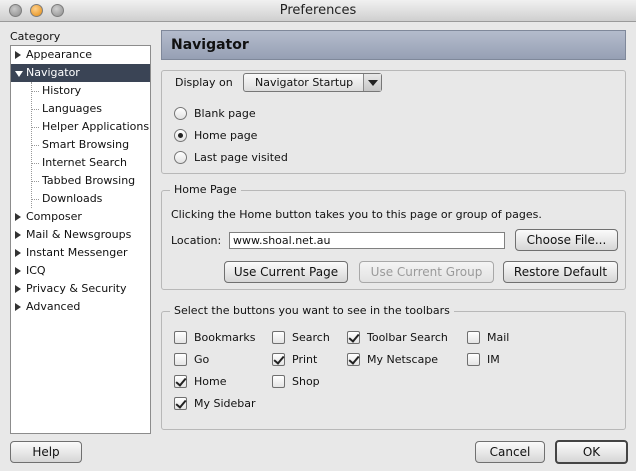 This screenshot has height=471, width=636. Describe the element at coordinates (180, 403) in the screenshot. I see `checkbox-my-sidebar` at that location.